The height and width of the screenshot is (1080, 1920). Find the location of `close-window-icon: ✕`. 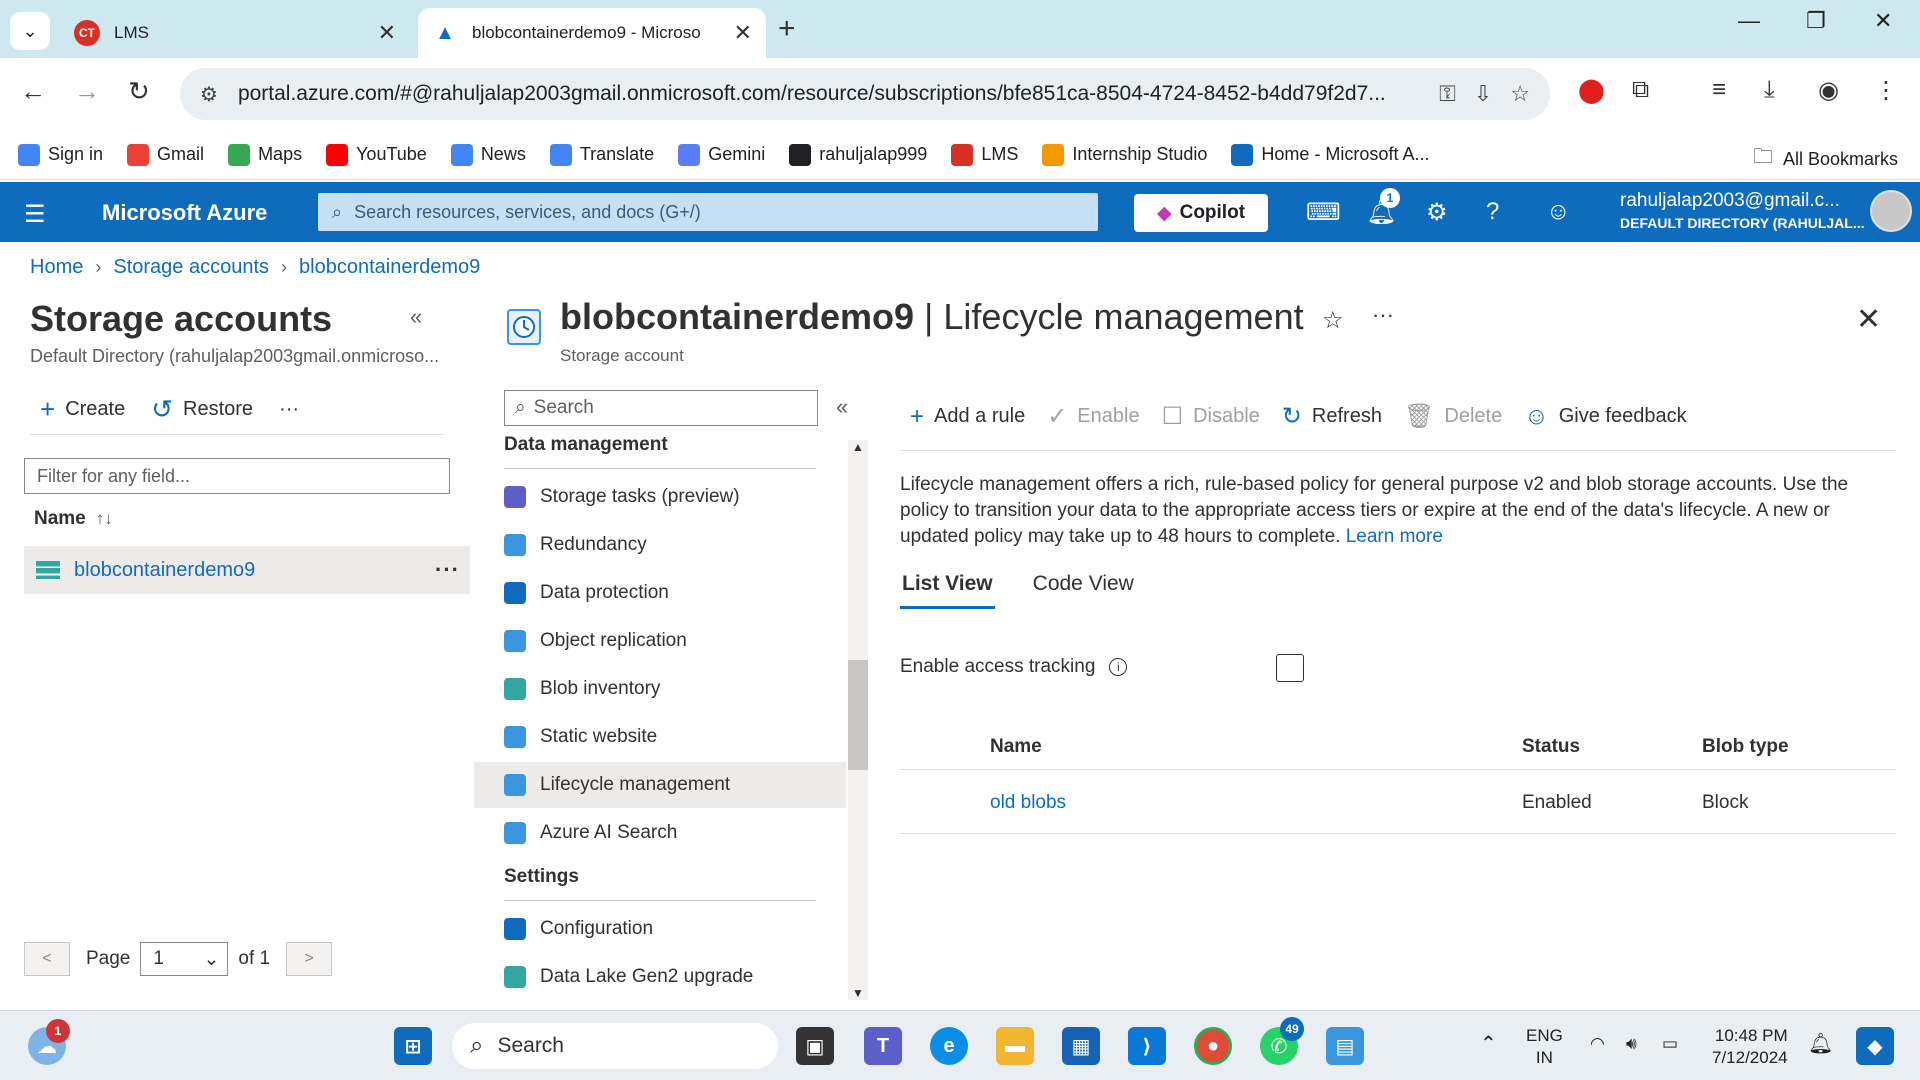

close-window-icon: ✕ is located at coordinates (1883, 21).